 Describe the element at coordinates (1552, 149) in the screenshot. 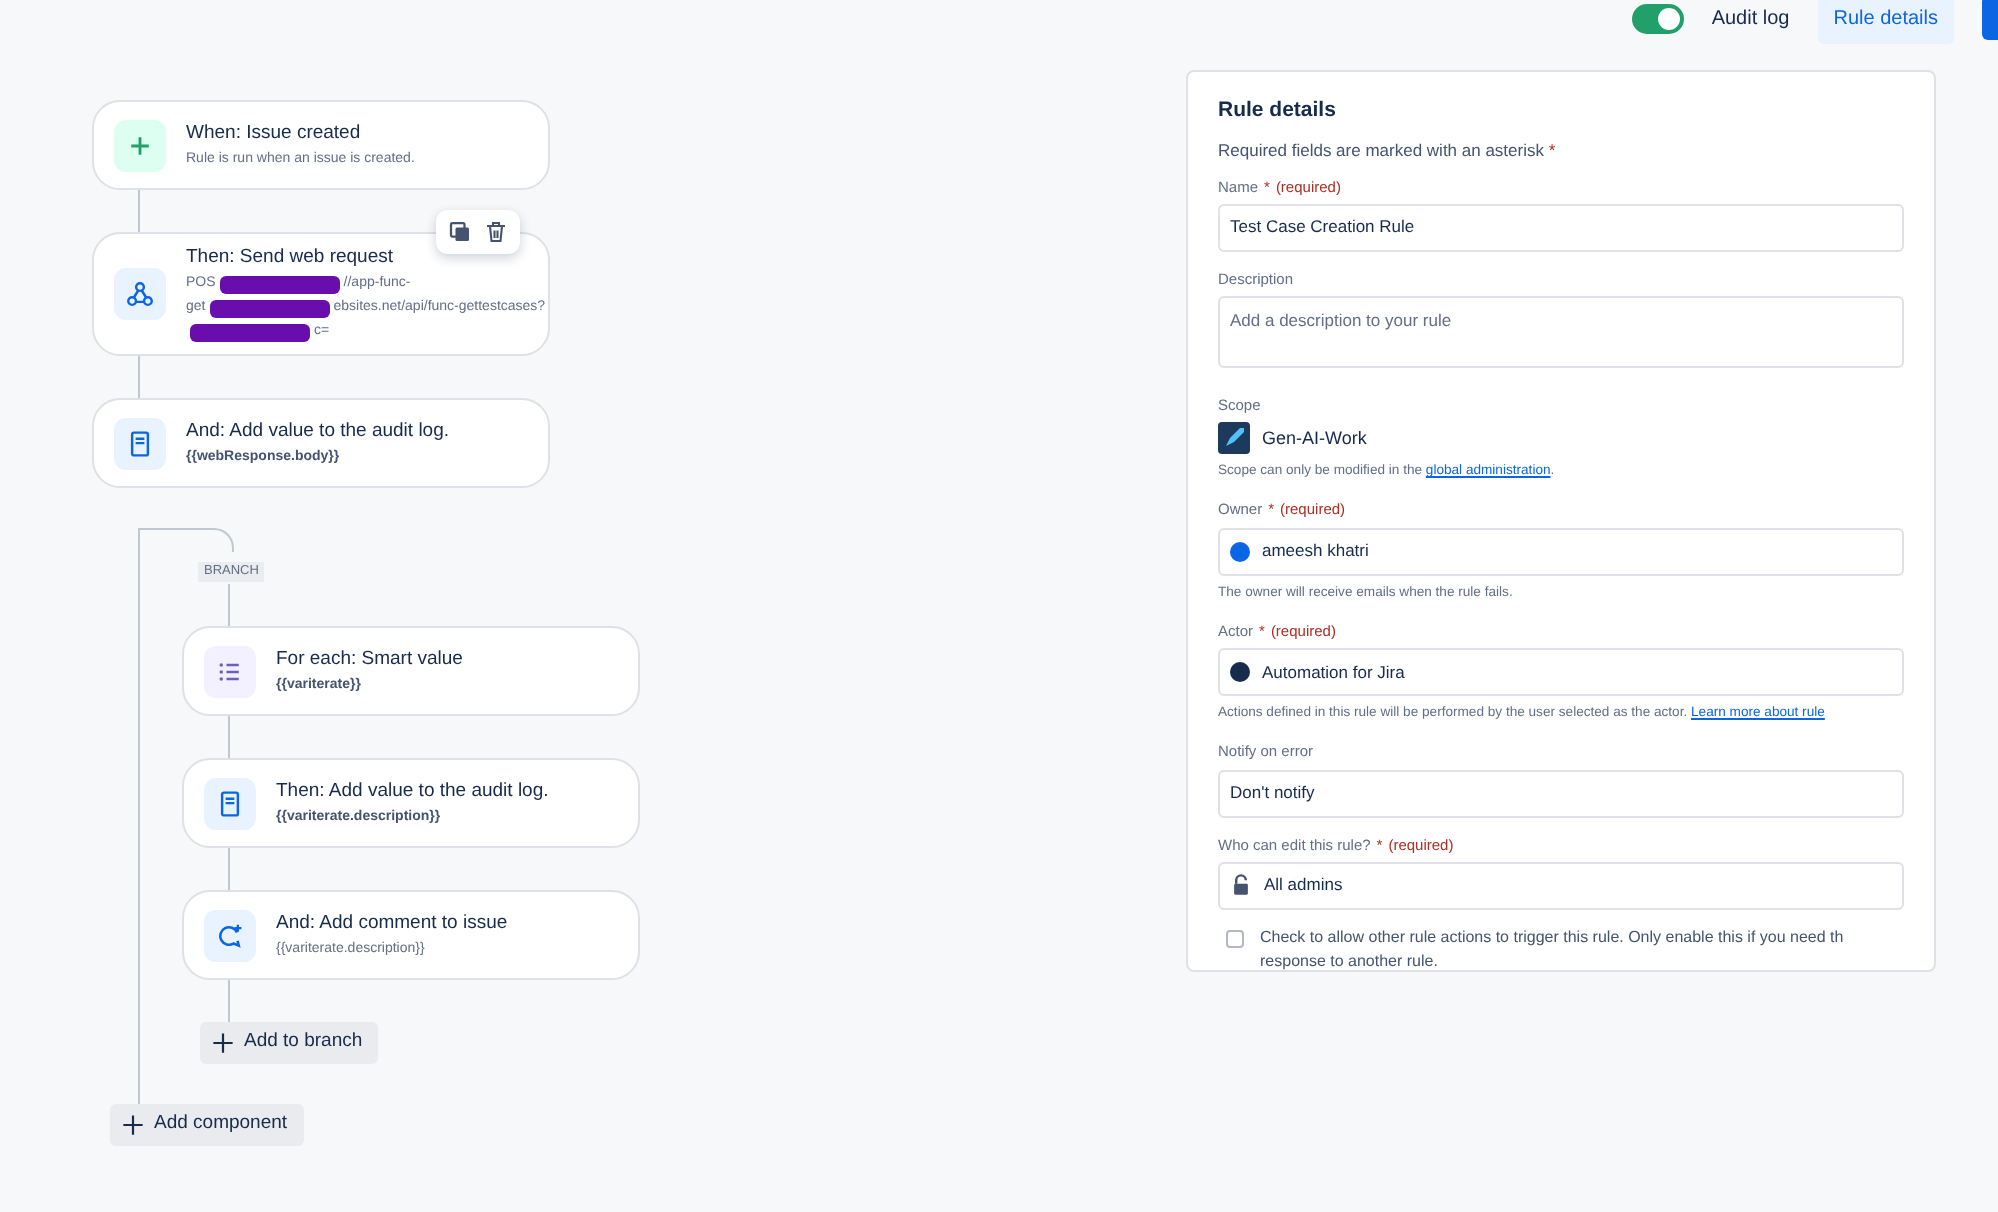

I see `asterisk: *` at that location.